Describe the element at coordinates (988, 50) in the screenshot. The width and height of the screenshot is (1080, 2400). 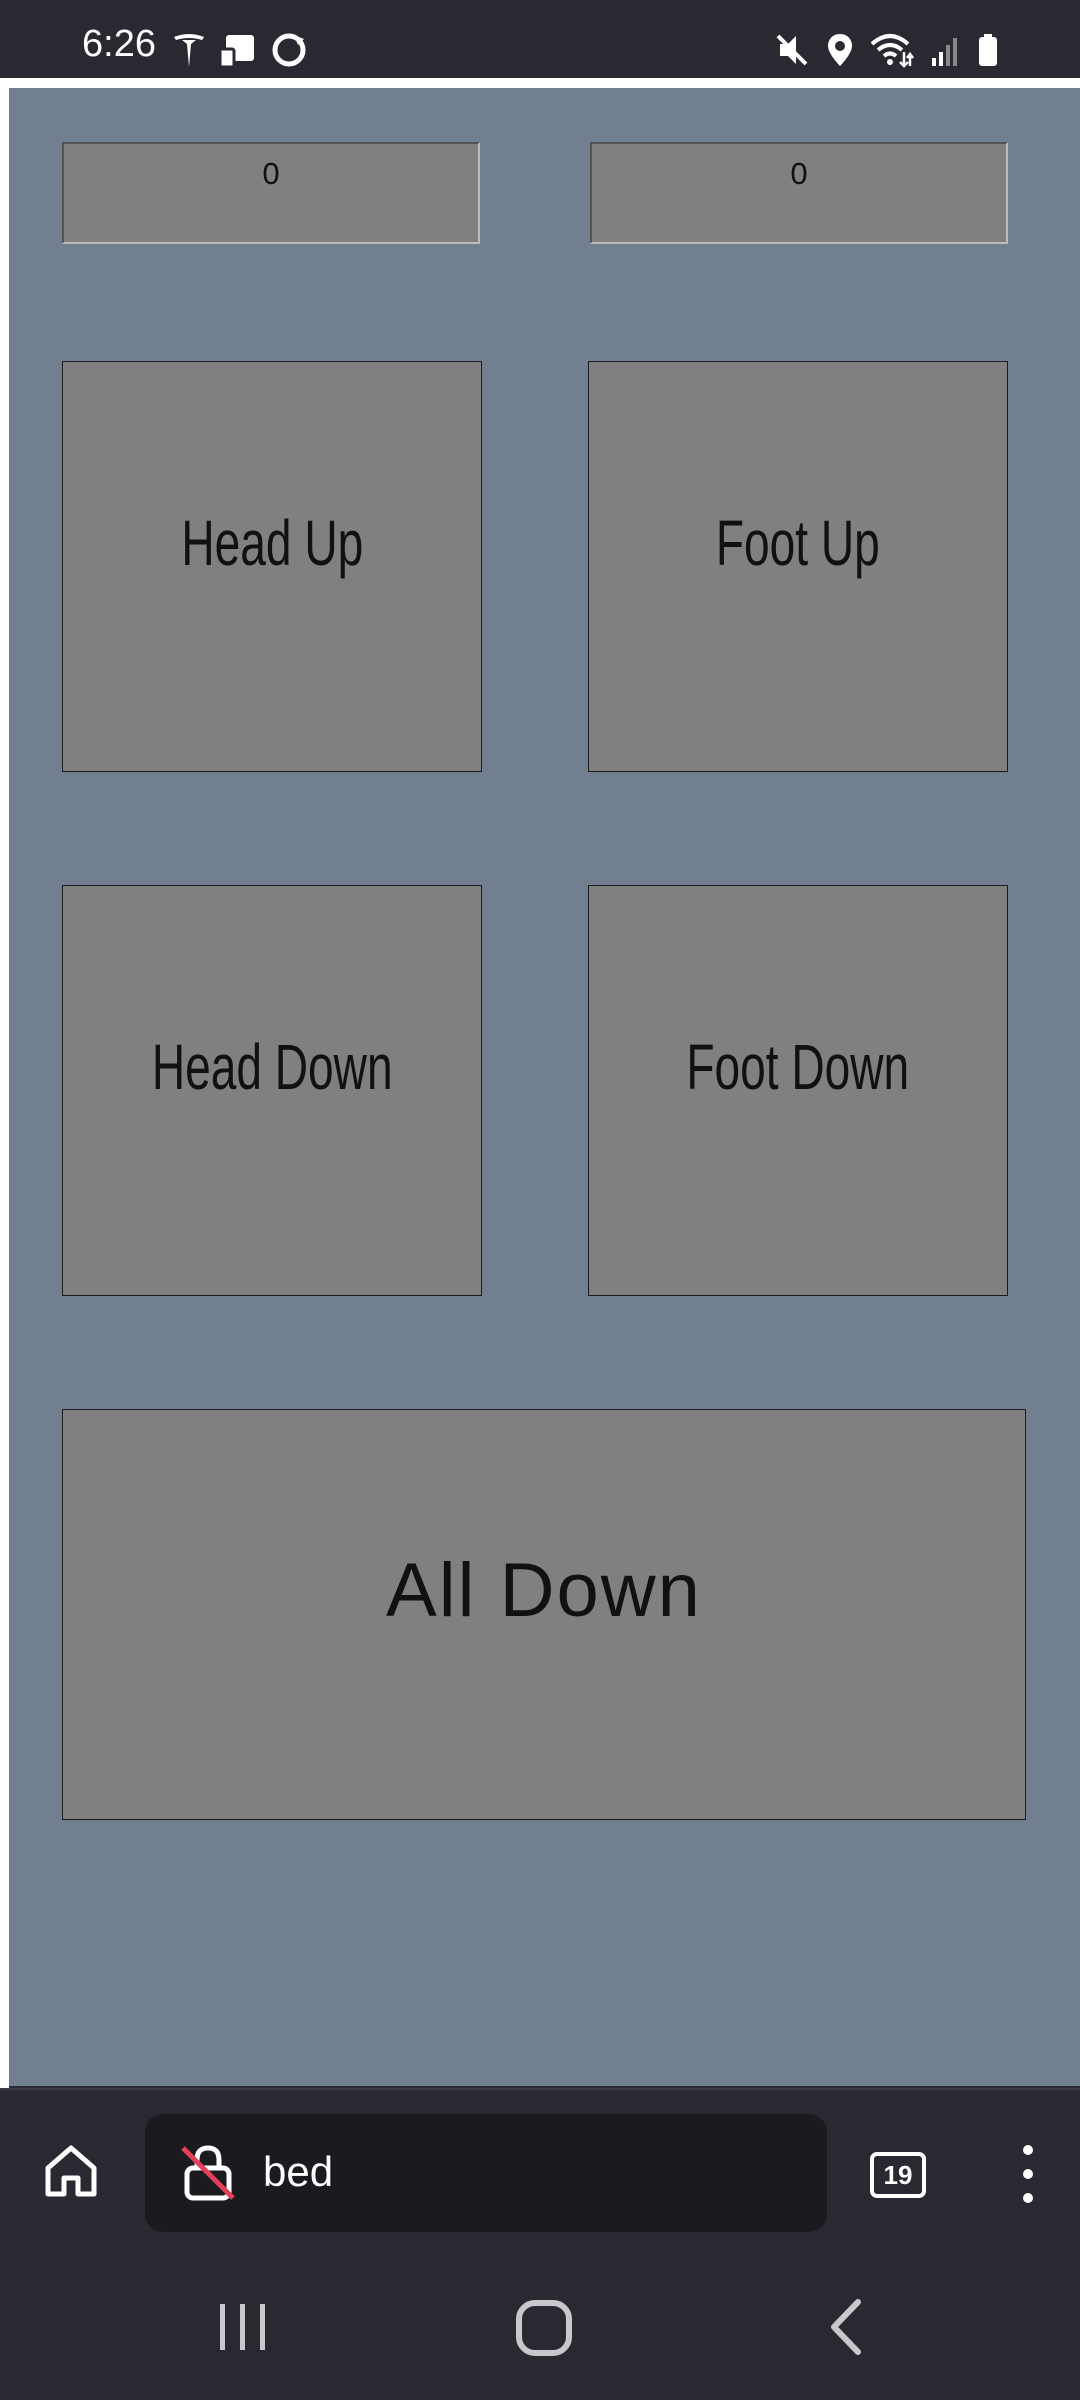
I see `battery-icon` at that location.